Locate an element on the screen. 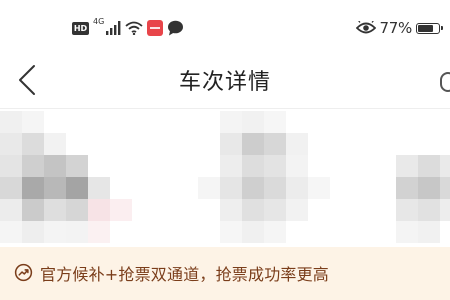 Image resolution: width=450 pixels, height=300 pixels. partial-icon is located at coordinates (445, 82).